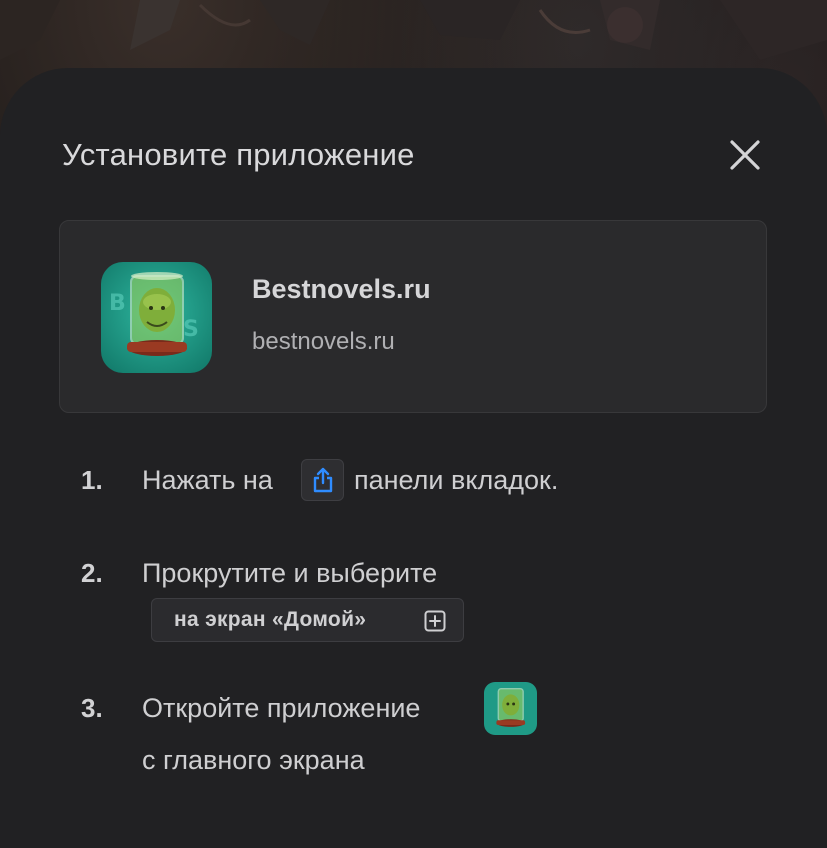 The image size is (827, 848). What do you see at coordinates (253, 760) in the screenshot?
I see `step-3-text-line2: с главного экрана` at bounding box center [253, 760].